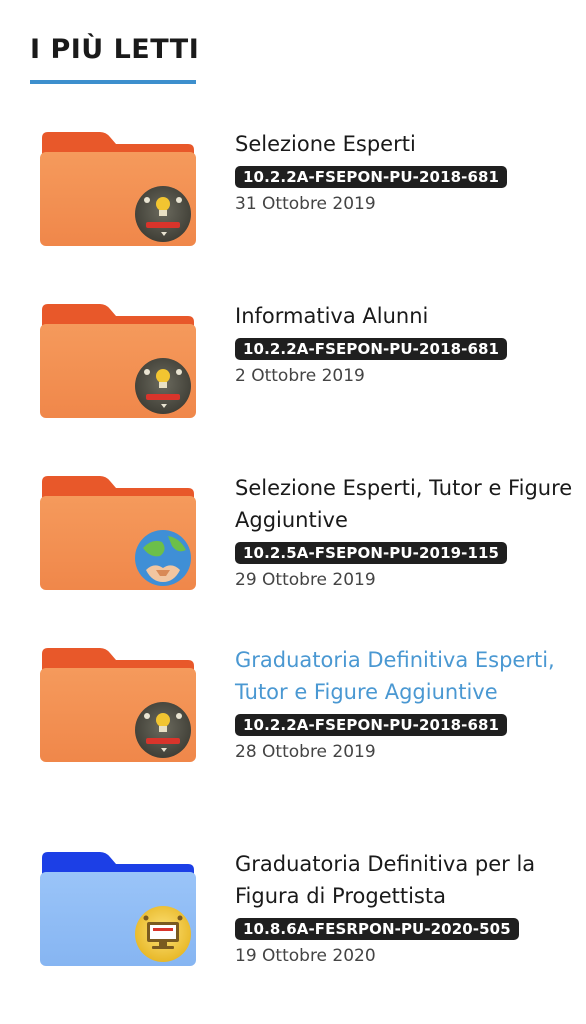 This screenshot has height=1024, width=586. I want to click on project-tag: 10.2.5A-FSEPON-PU-2019-115, so click(371, 553).